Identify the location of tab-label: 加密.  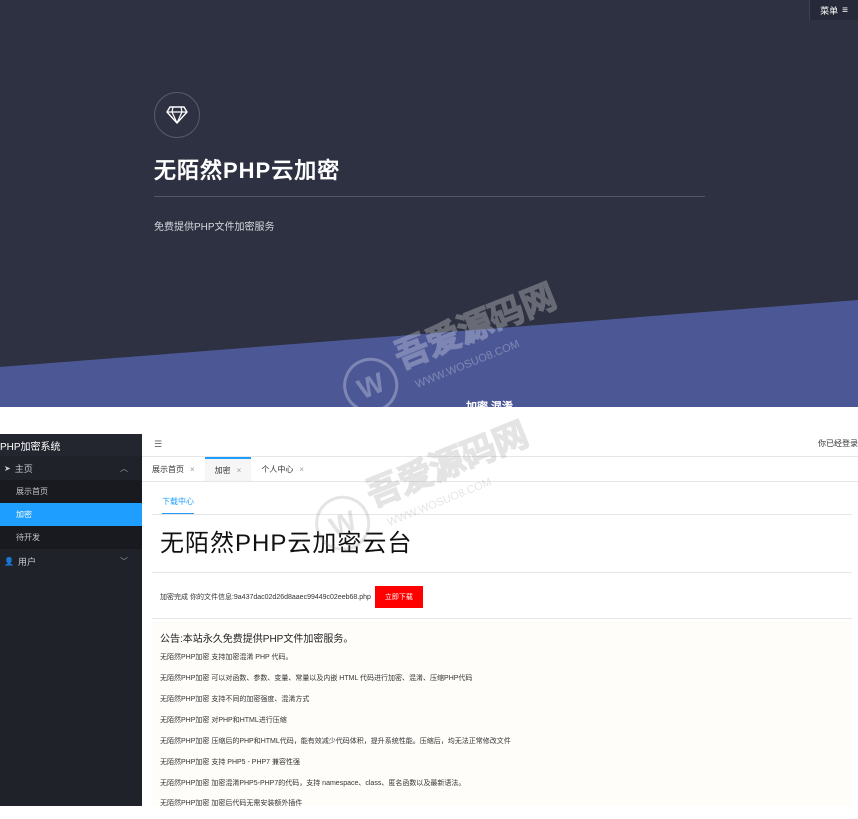
(222, 470).